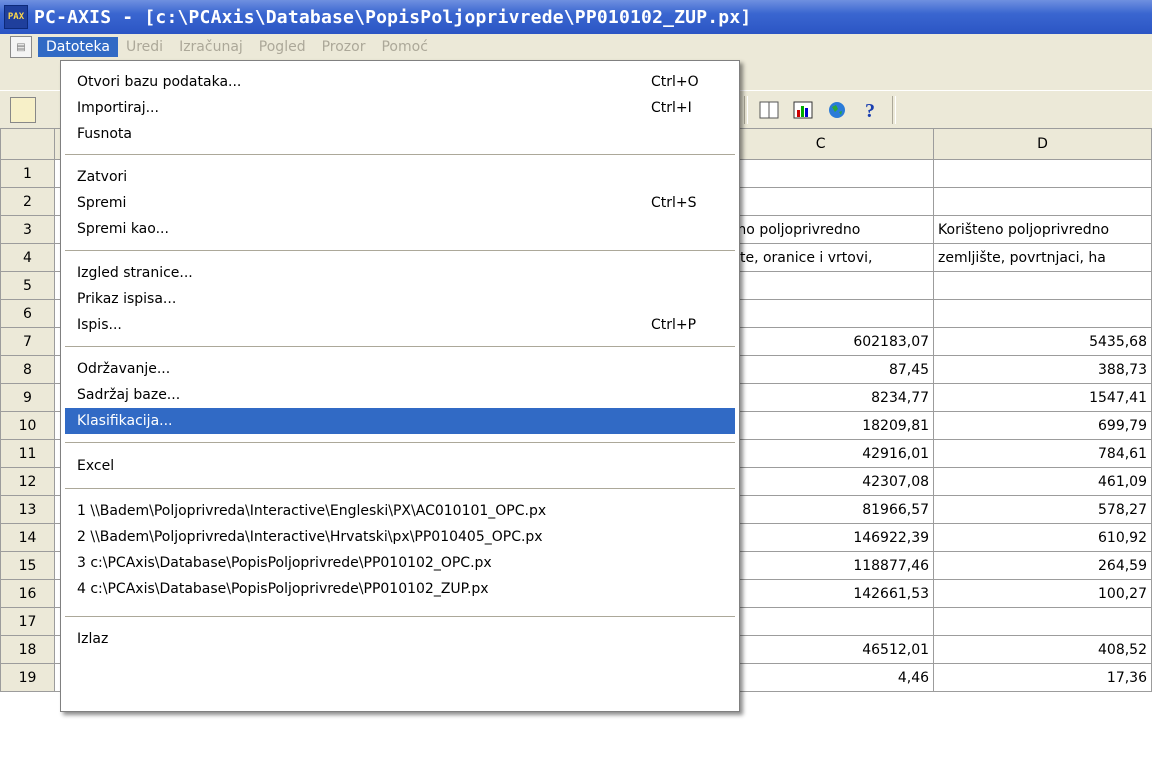 The image size is (1152, 769). I want to click on menu-item-excel: Excel, so click(400, 466).